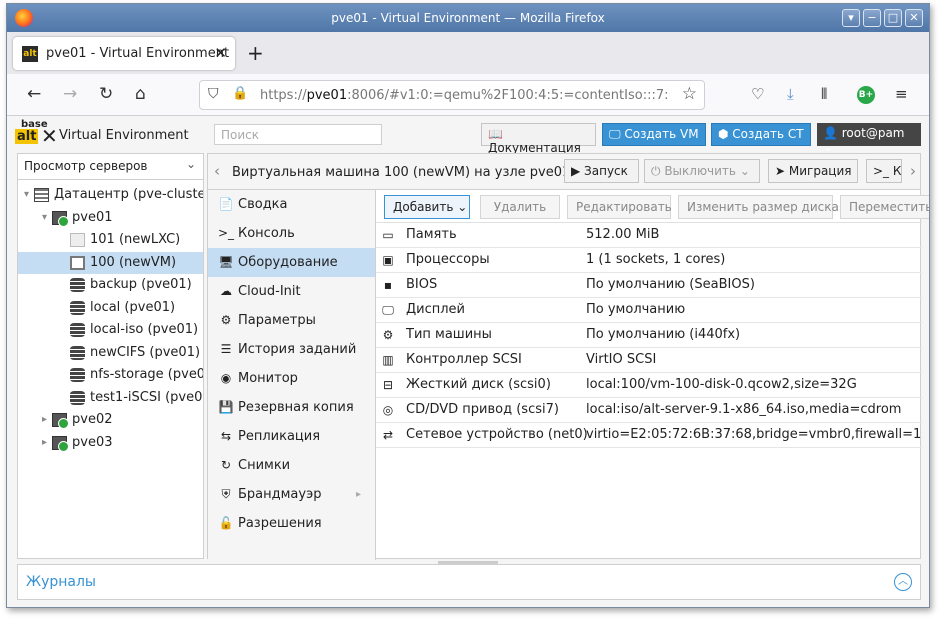 This screenshot has height=622, width=944. Describe the element at coordinates (538, 139) in the screenshot. I see `documentation-button: 📖 Документация` at that location.